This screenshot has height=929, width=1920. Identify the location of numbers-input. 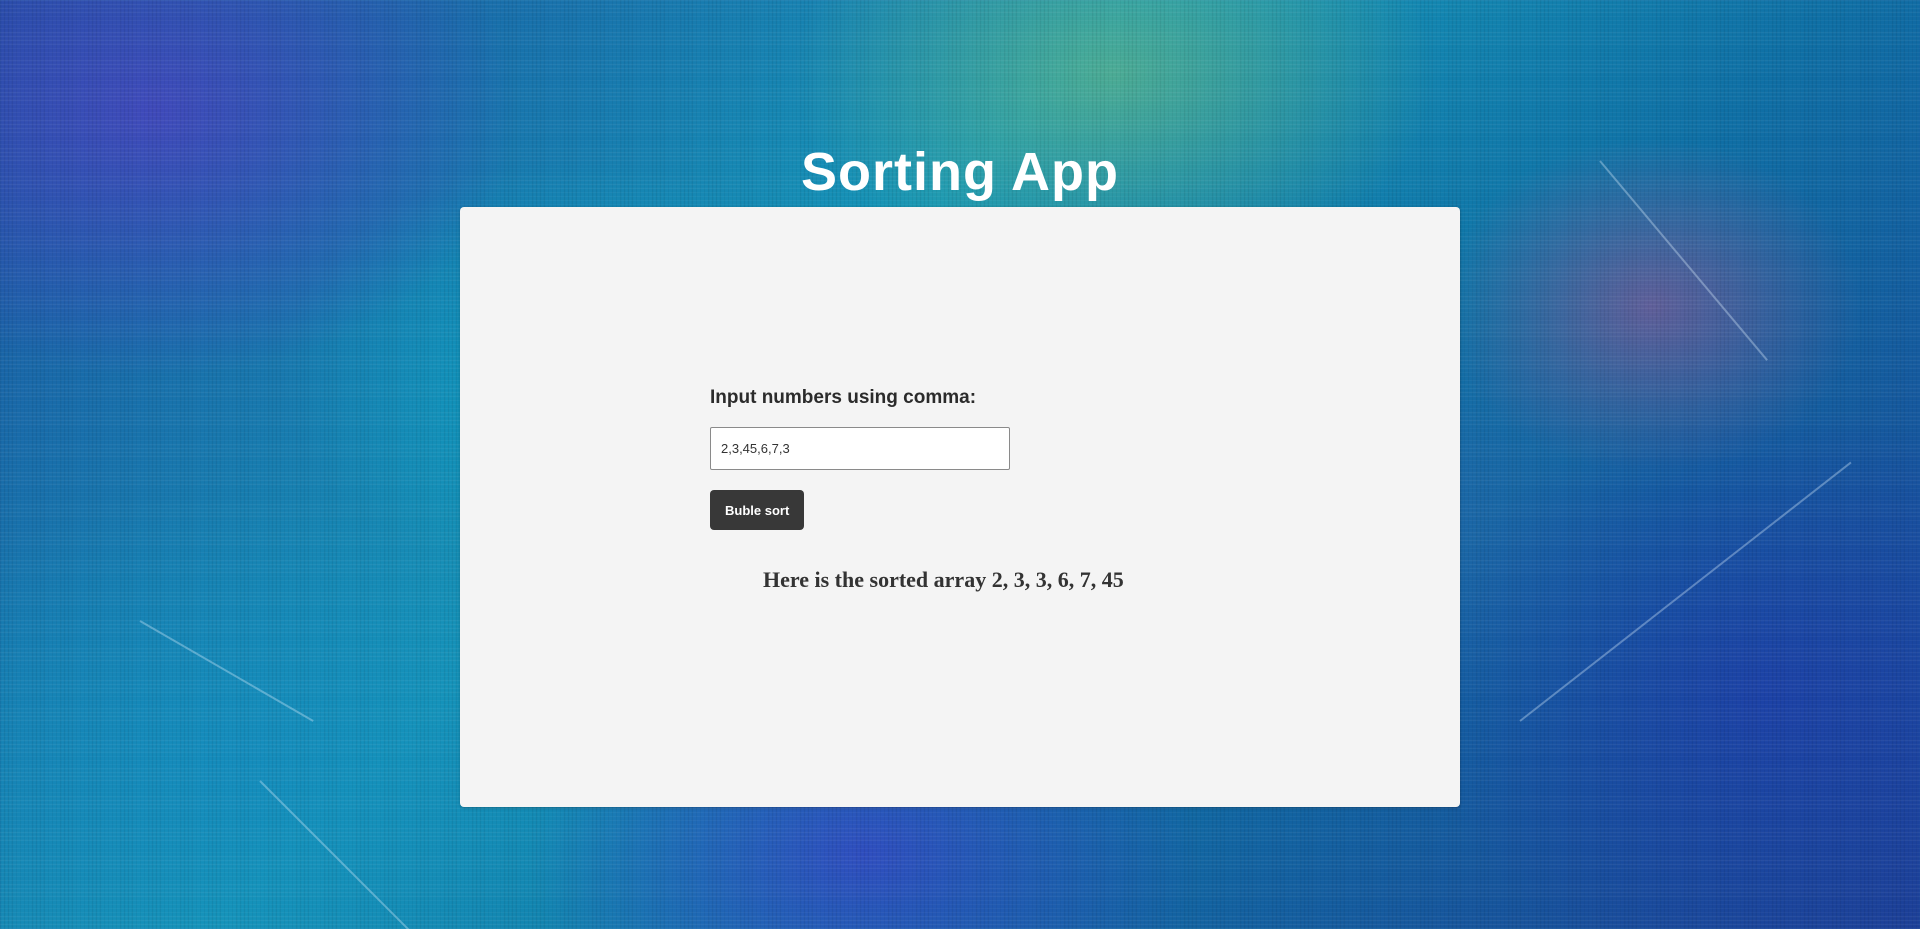
(860, 448).